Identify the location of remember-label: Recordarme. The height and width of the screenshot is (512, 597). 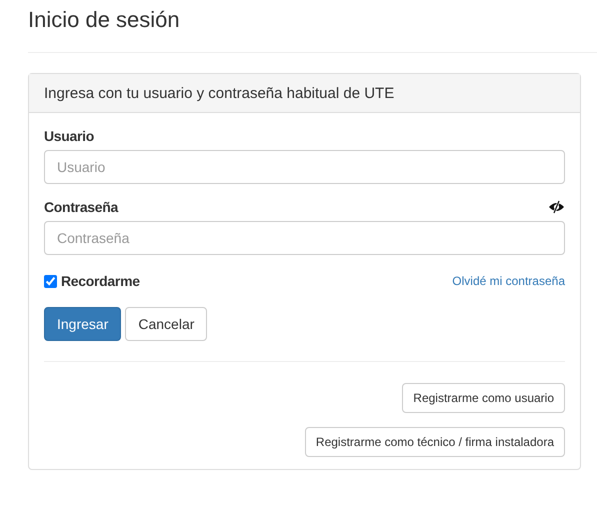
(100, 281).